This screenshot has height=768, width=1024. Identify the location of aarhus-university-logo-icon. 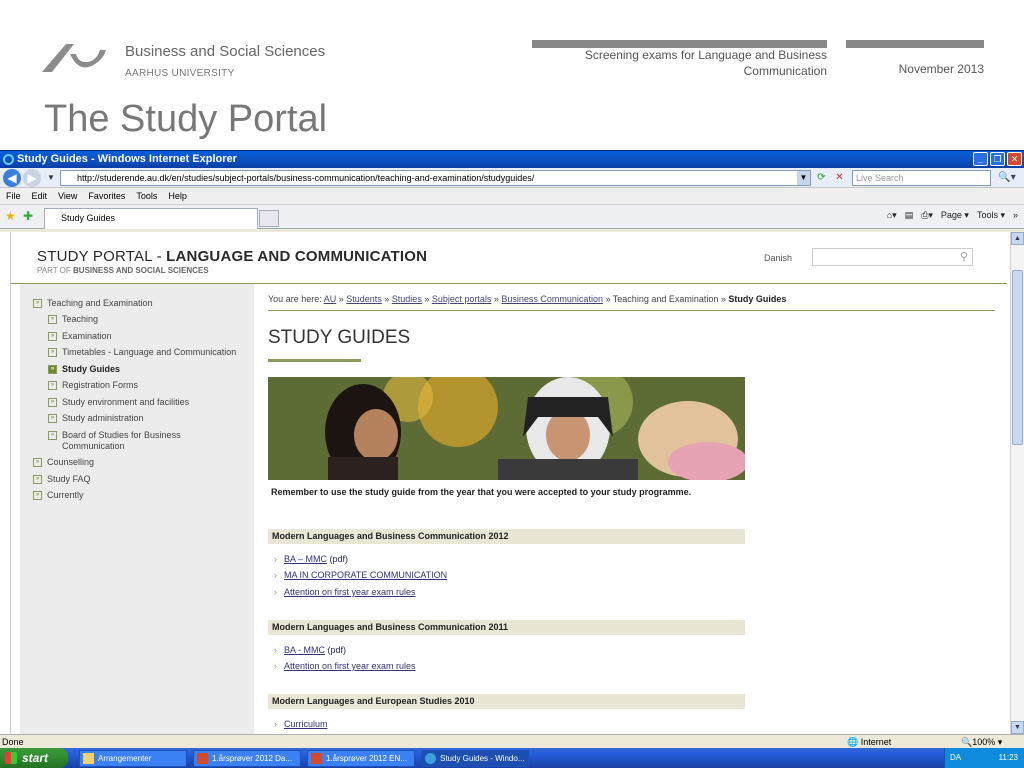
(74, 58).